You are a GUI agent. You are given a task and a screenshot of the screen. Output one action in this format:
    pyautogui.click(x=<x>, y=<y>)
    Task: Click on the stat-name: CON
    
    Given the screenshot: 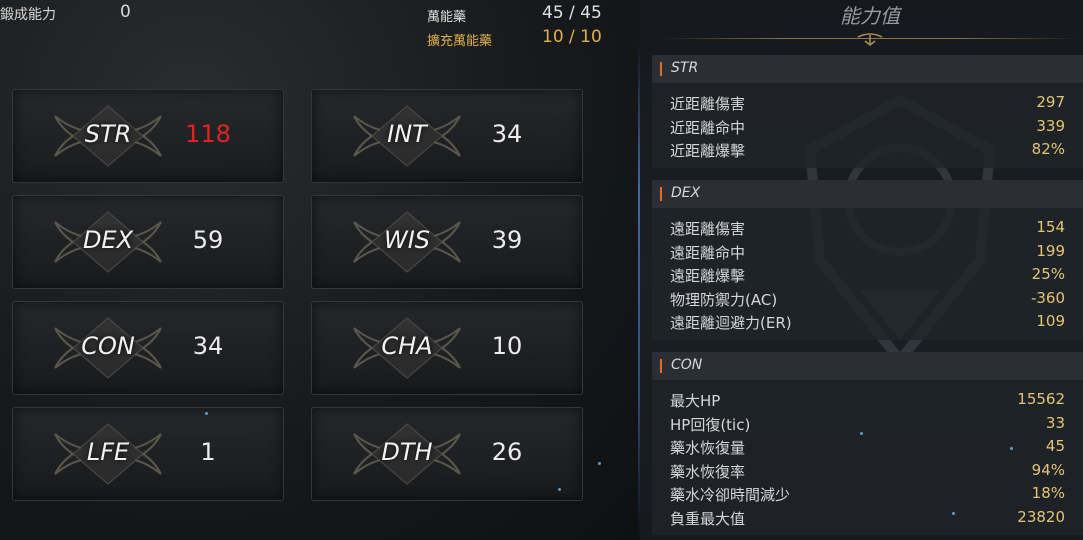 What is the action you would take?
    pyautogui.click(x=108, y=346)
    